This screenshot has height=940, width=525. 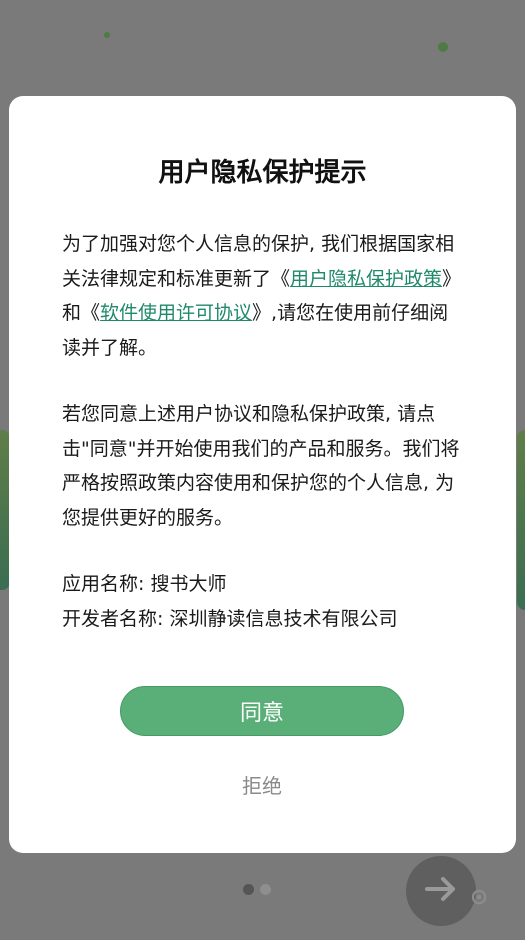 I want to click on app-info: 应用名称: 搜书大师开发者名称: 深圳静读信息技术有限公司, so click(x=262, y=601).